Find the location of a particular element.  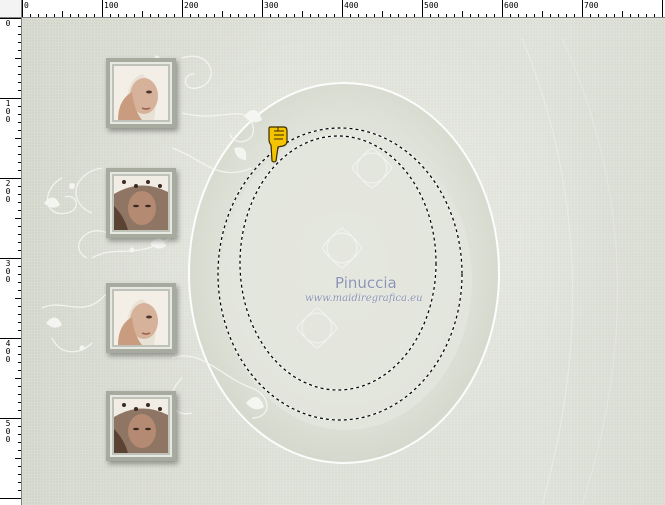

vertical-ruler: 0 100 200 300 400 500 is located at coordinates (11, 261).